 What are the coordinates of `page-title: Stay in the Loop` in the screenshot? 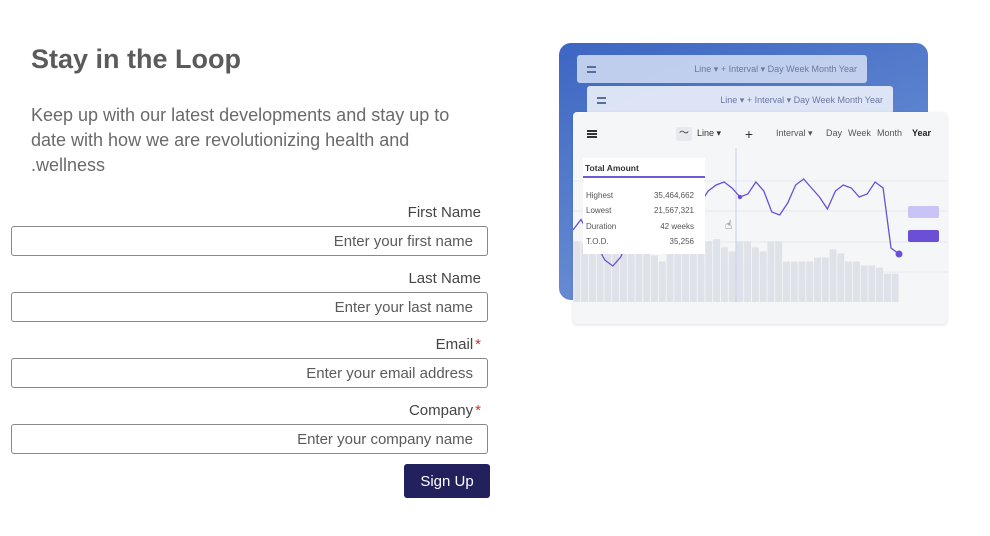 It's located at (136, 59).